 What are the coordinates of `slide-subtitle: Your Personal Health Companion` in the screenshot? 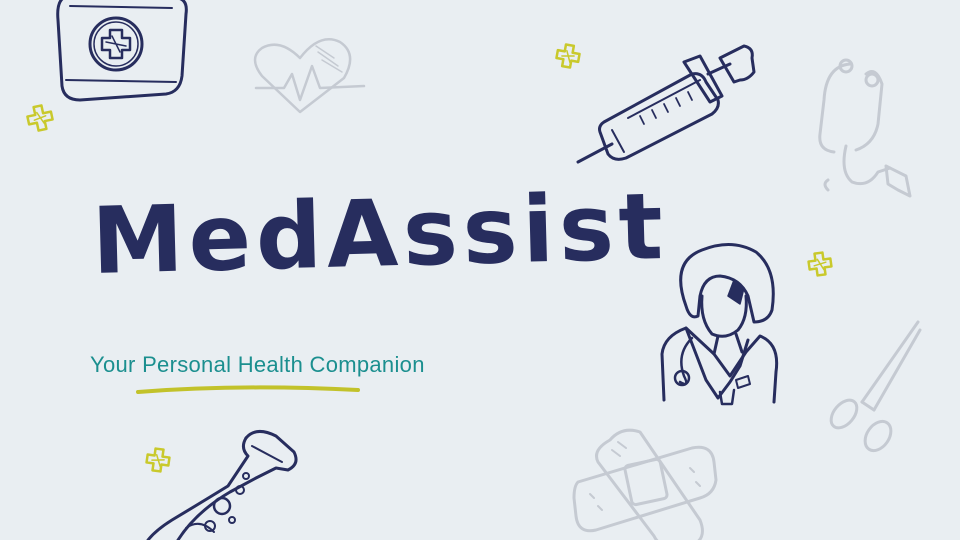 It's located at (257, 364).